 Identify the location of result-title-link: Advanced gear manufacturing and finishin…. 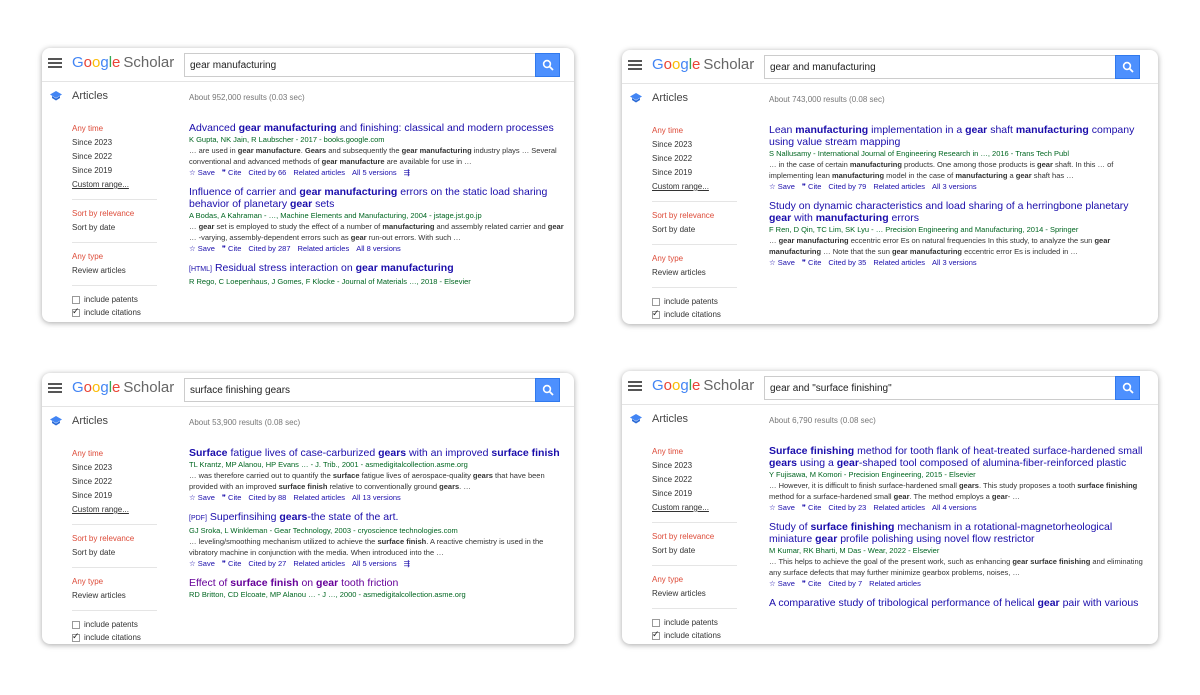
(378, 128).